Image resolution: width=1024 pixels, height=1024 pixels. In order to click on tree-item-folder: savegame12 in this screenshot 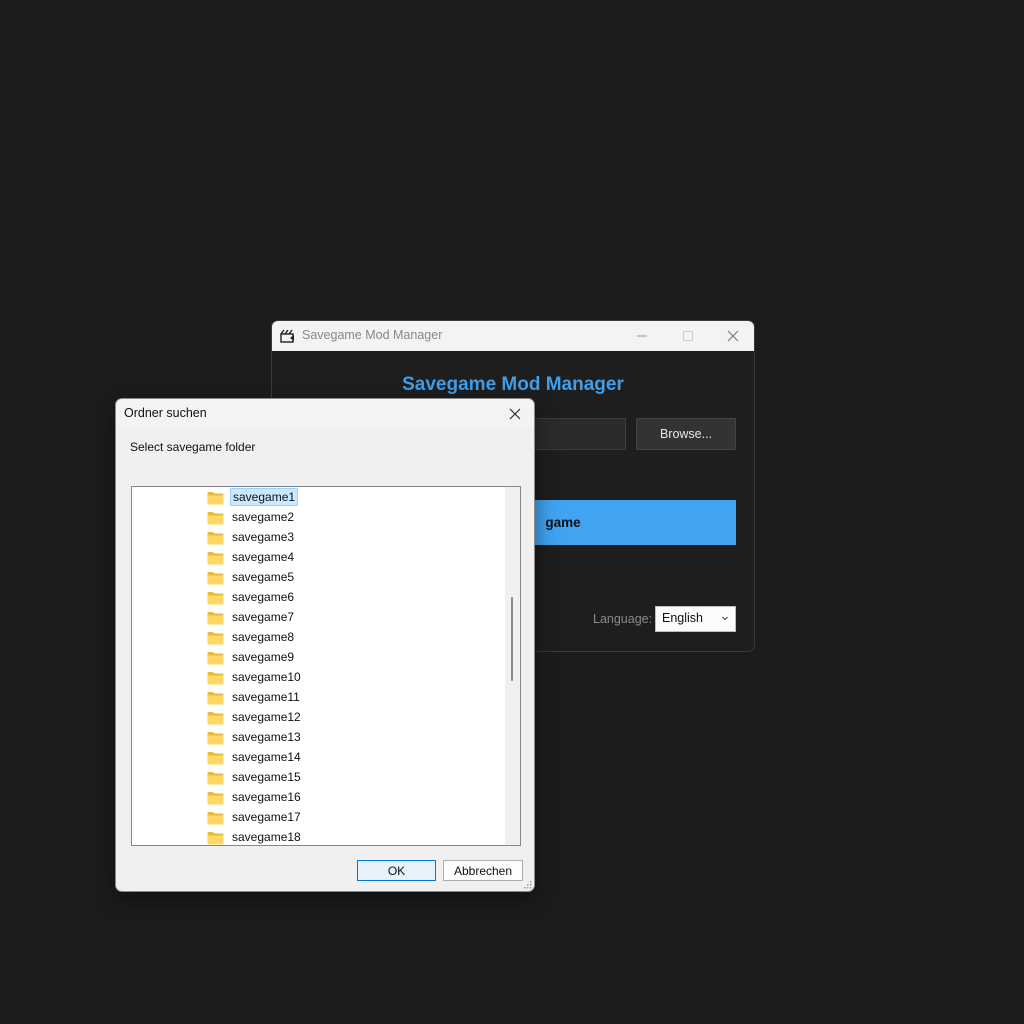, I will do `click(255, 717)`.